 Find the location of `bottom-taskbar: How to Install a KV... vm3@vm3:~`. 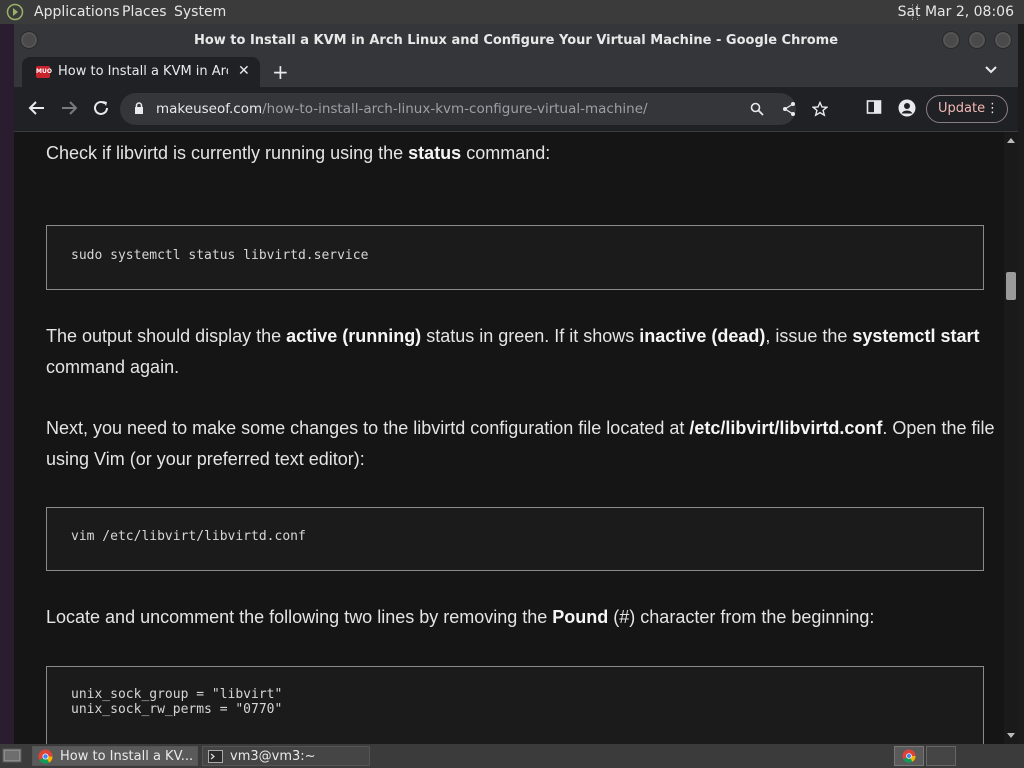

bottom-taskbar: How to Install a KV... vm3@vm3:~ is located at coordinates (512, 756).